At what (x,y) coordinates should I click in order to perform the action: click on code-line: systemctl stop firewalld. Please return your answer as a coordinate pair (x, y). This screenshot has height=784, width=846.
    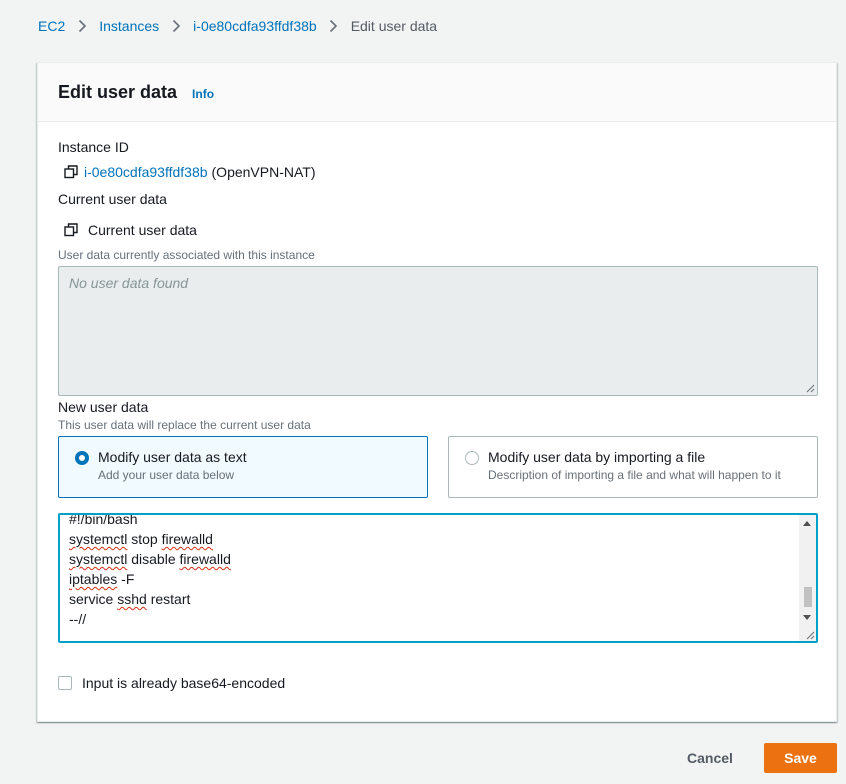
    Looking at the image, I should click on (141, 539).